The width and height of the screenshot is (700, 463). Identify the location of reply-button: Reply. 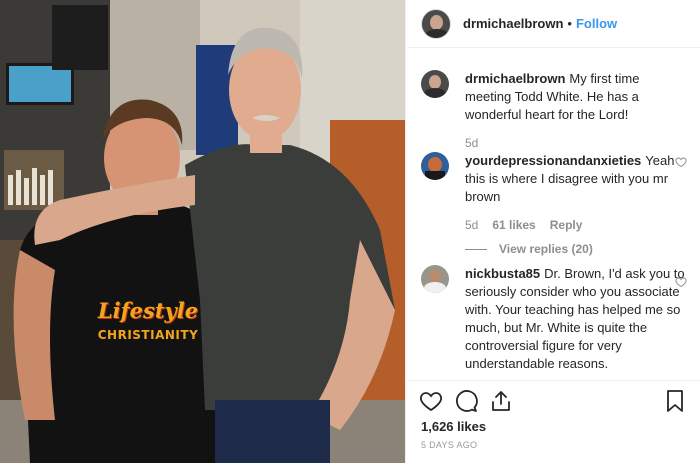
(566, 225).